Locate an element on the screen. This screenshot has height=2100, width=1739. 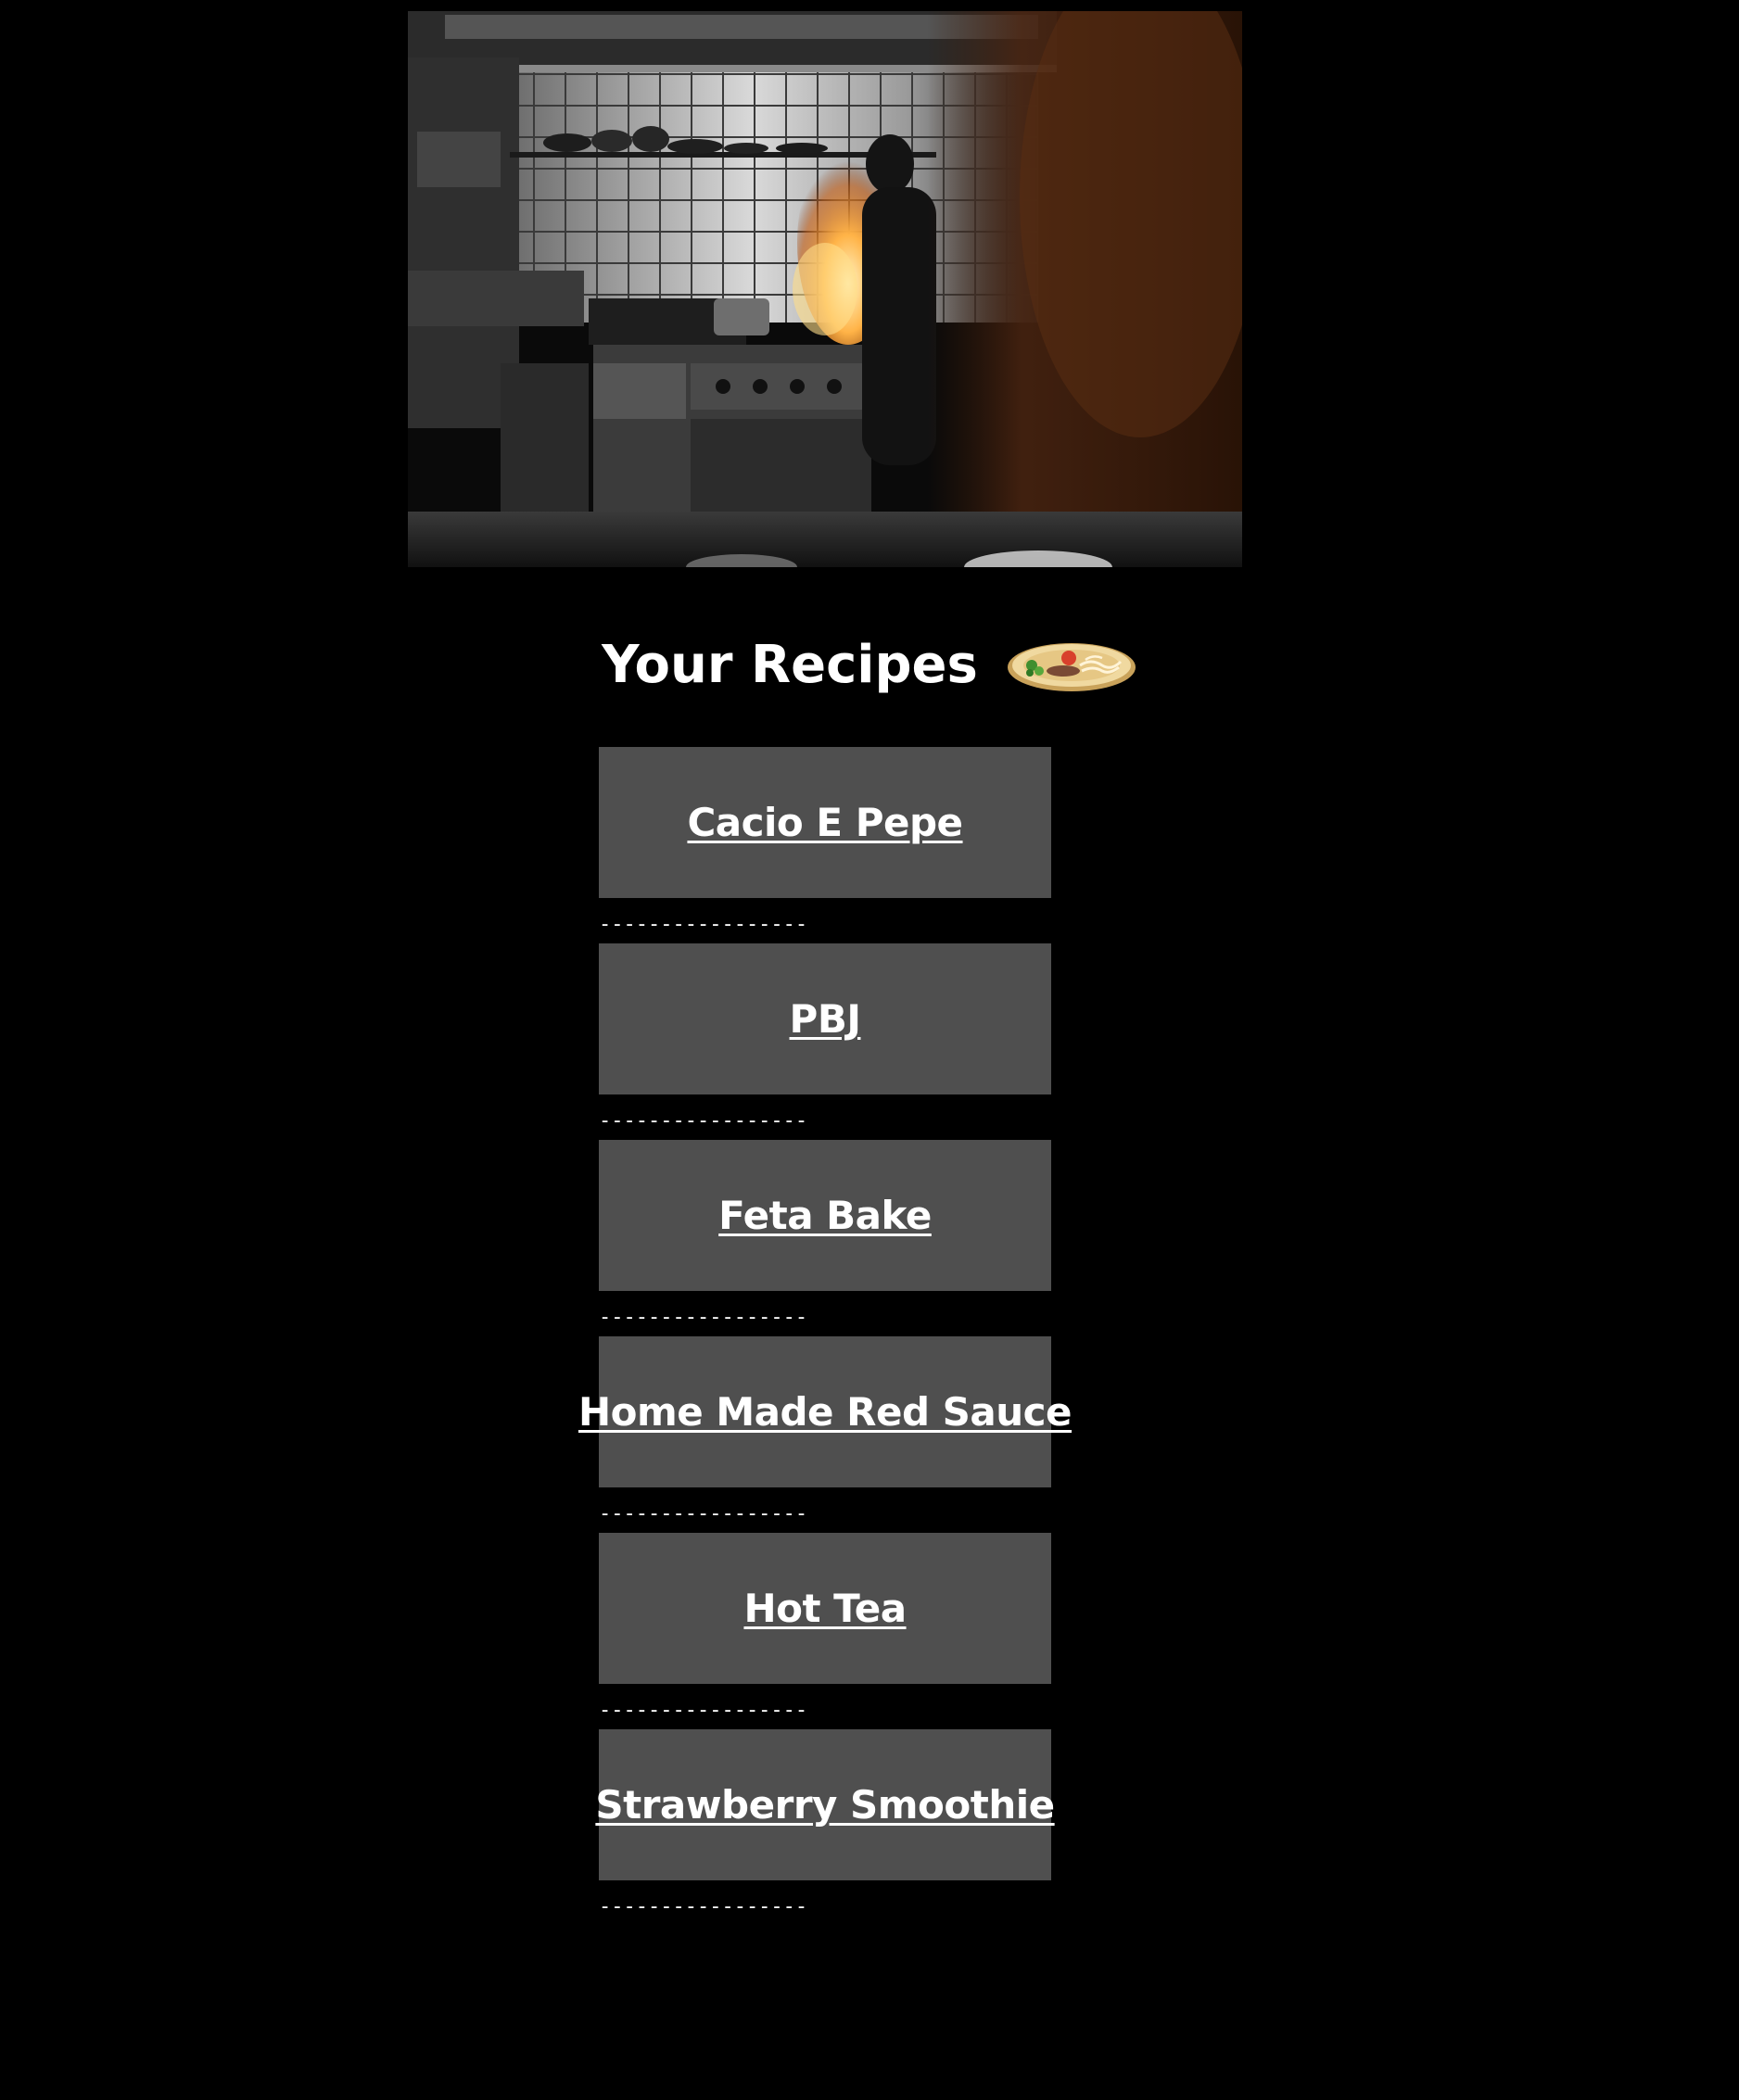
hero-image is located at coordinates (825, 289).